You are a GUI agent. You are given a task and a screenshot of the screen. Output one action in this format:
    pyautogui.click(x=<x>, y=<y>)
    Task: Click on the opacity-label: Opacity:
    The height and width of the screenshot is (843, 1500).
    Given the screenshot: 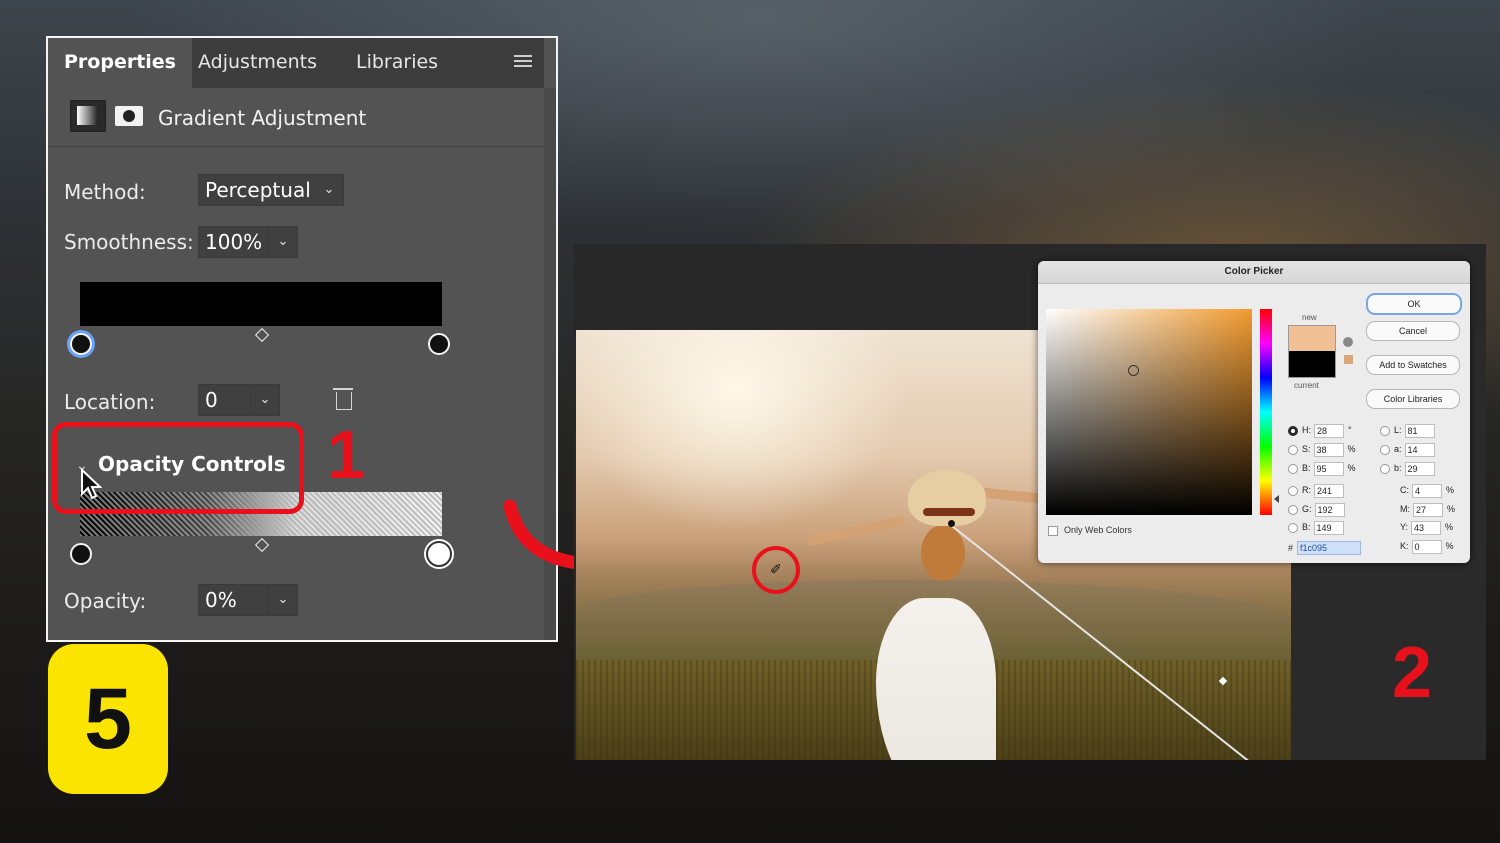 What is the action you would take?
    pyautogui.click(x=105, y=601)
    